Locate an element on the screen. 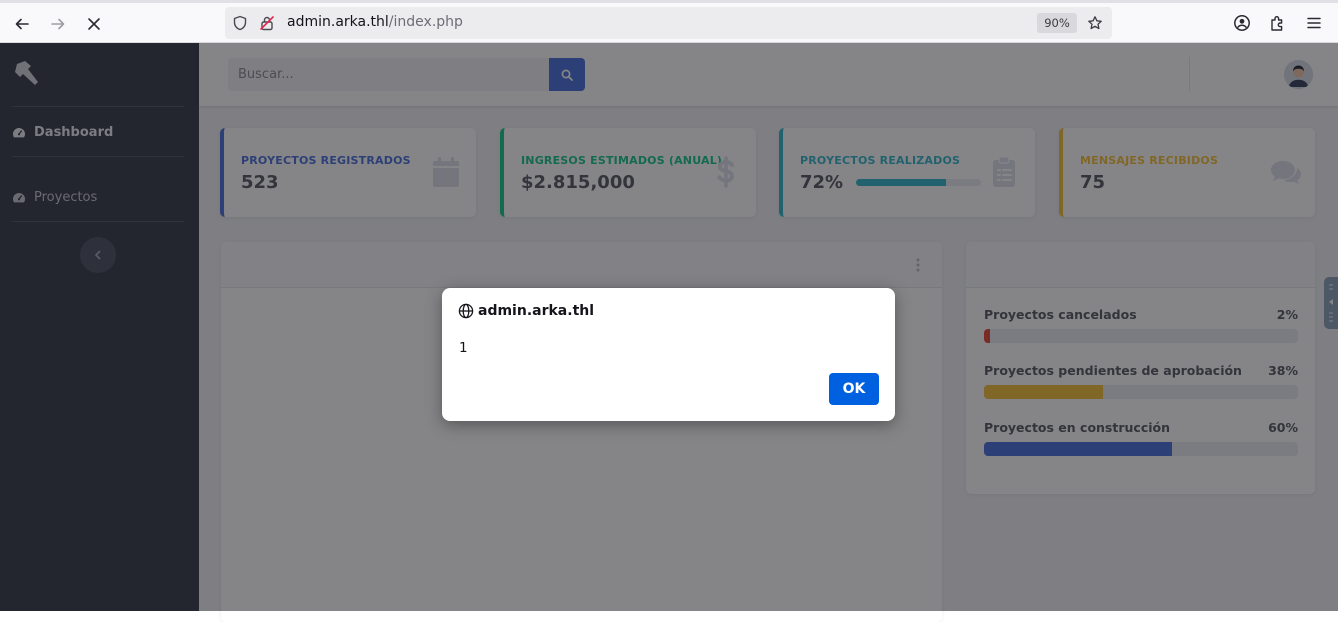  dialog-origin: admin.arka.thl is located at coordinates (526, 311).